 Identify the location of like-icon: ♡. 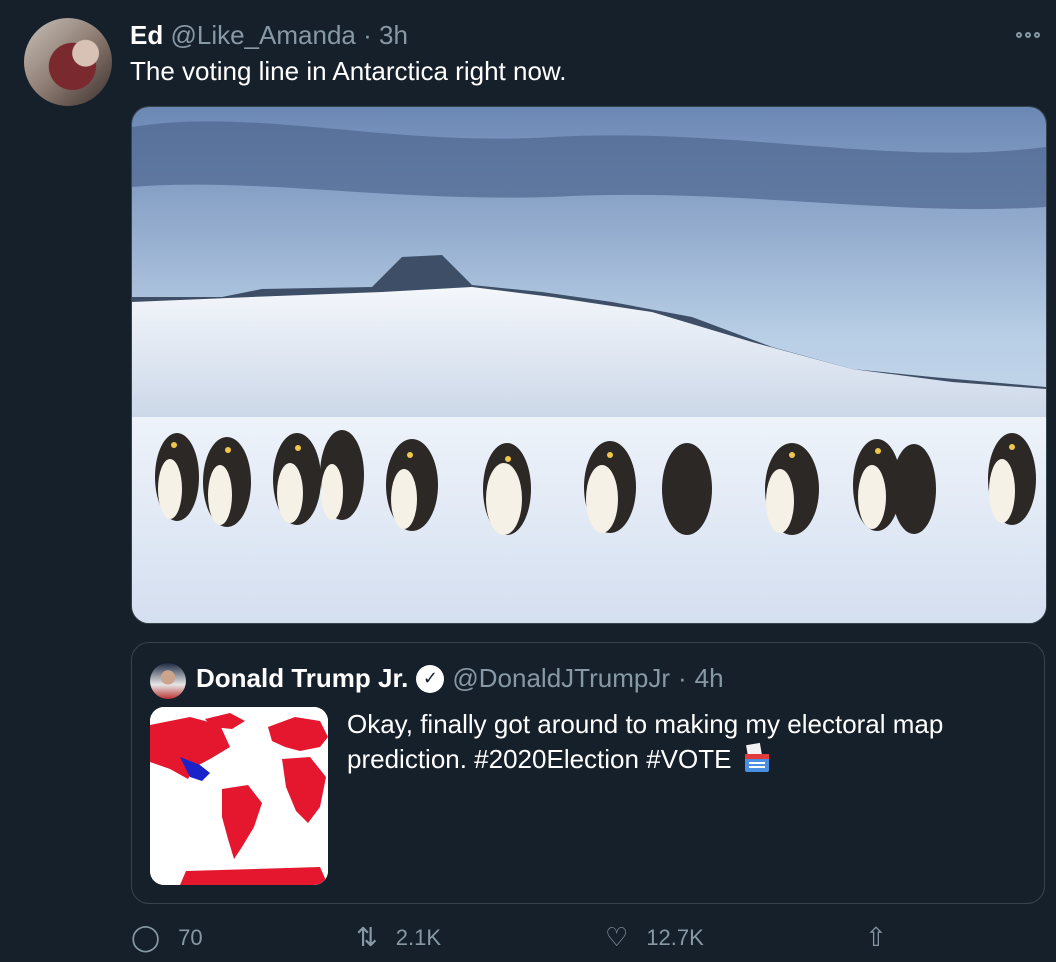
(617, 937).